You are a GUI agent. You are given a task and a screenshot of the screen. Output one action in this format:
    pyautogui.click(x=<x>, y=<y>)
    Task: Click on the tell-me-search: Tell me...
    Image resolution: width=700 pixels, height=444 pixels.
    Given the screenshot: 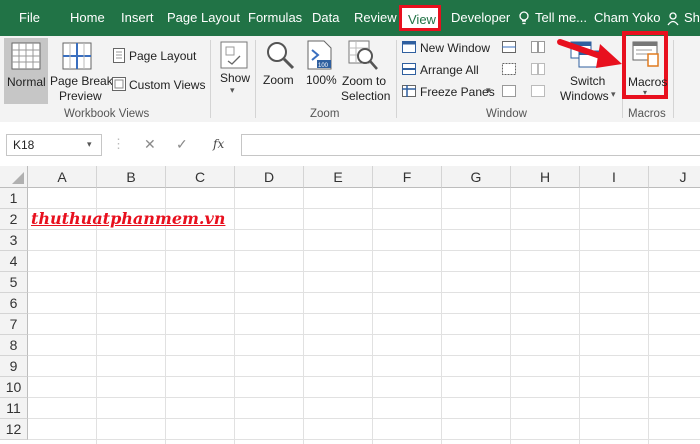 What is the action you would take?
    pyautogui.click(x=561, y=17)
    